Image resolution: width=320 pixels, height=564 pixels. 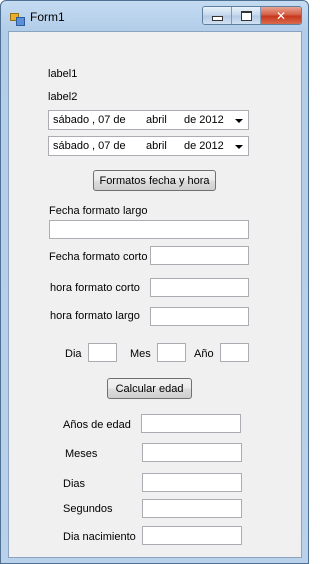 What do you see at coordinates (63, 97) in the screenshot?
I see `label2: label2` at bounding box center [63, 97].